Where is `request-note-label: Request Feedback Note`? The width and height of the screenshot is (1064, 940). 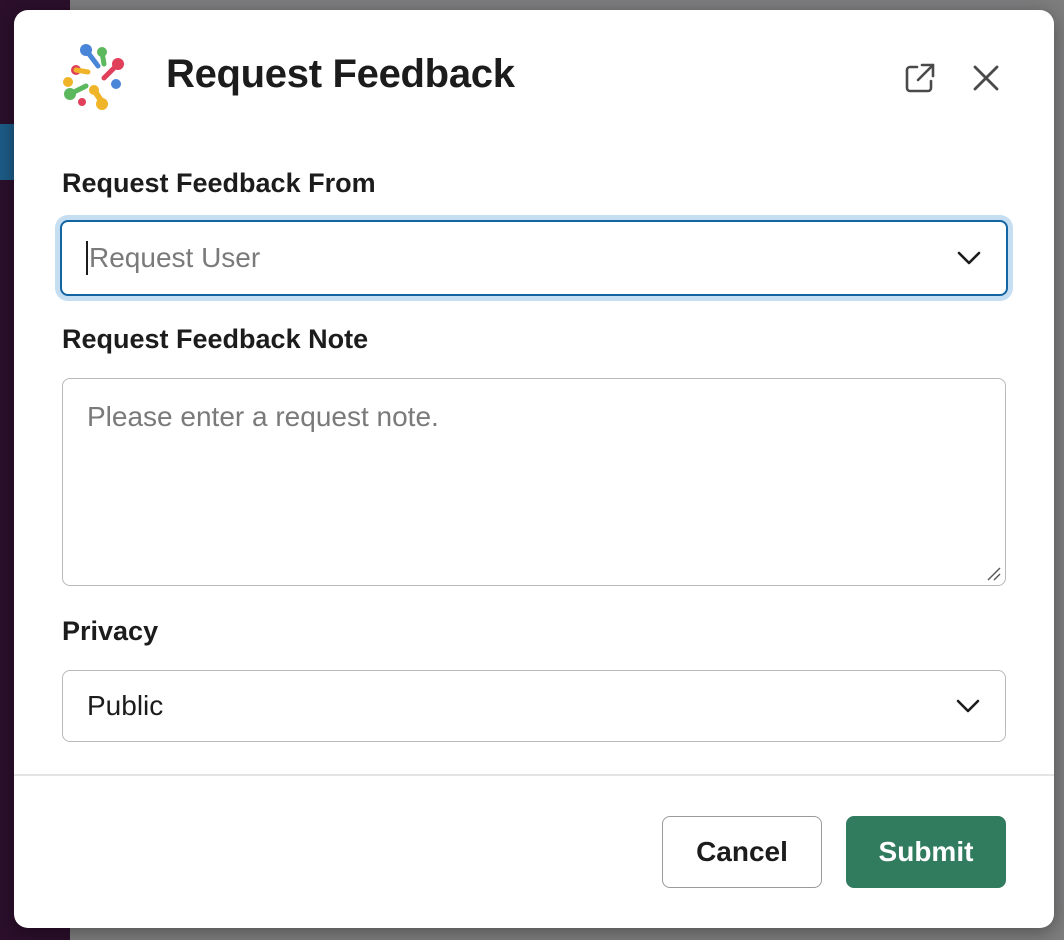 request-note-label: Request Feedback Note is located at coordinates (215, 339).